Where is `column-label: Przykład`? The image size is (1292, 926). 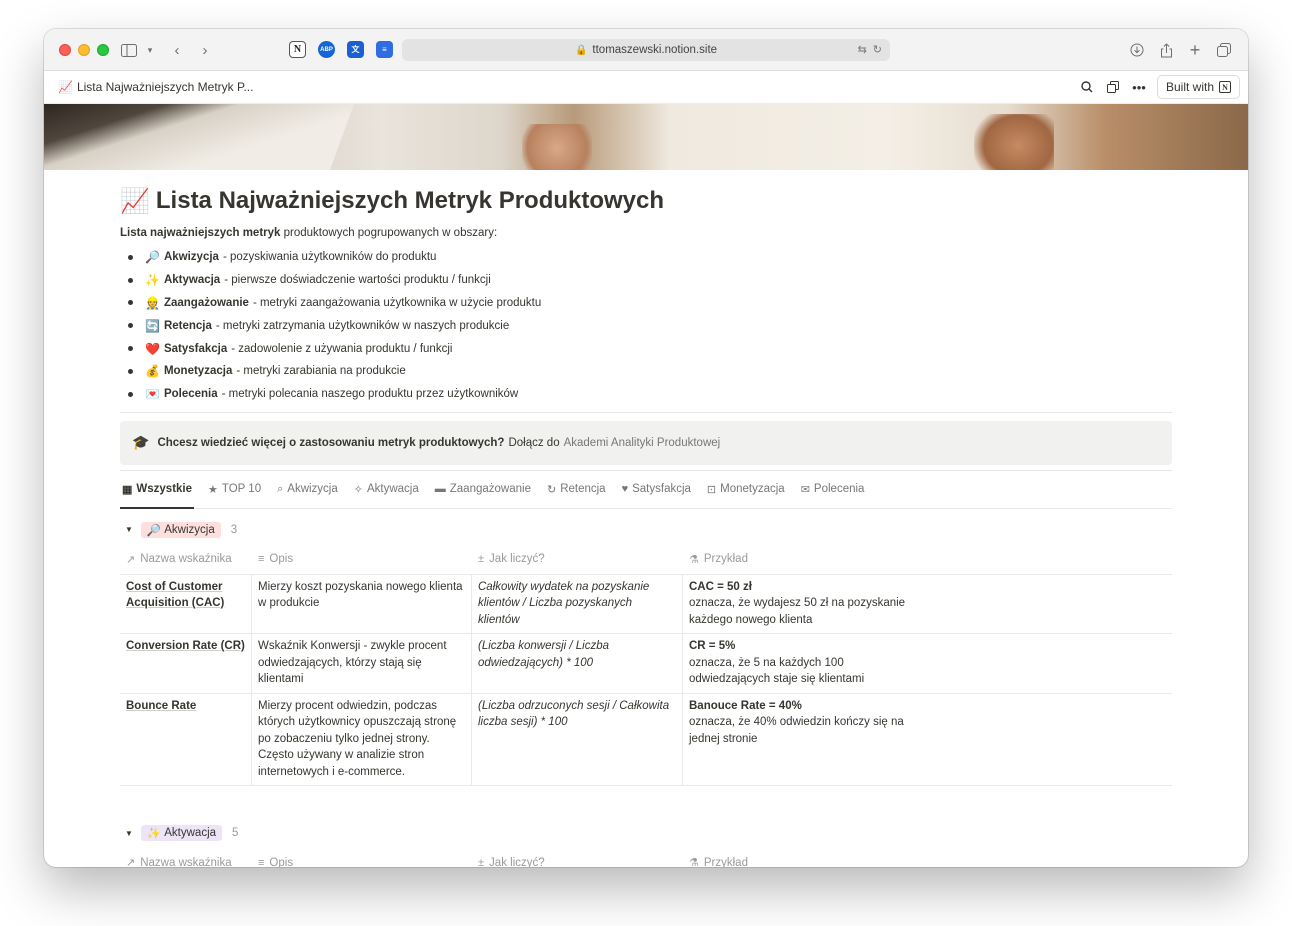
column-label: Przykład is located at coordinates (725, 559).